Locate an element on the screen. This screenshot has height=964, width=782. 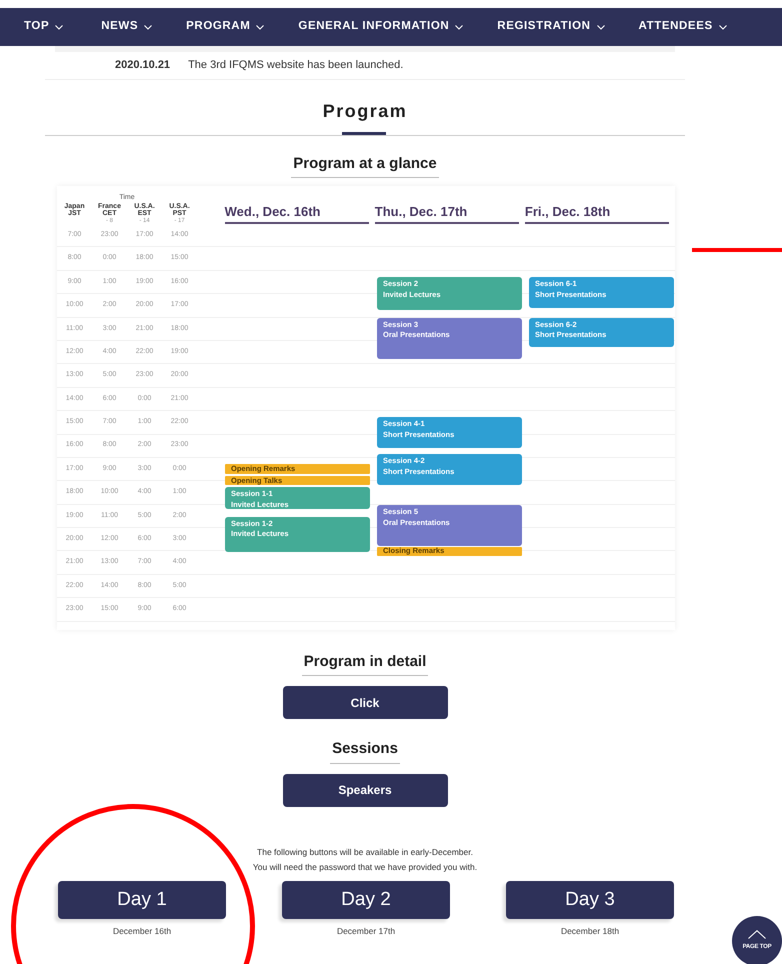
nav-menu-item: REGISTRATION is located at coordinates (551, 27).